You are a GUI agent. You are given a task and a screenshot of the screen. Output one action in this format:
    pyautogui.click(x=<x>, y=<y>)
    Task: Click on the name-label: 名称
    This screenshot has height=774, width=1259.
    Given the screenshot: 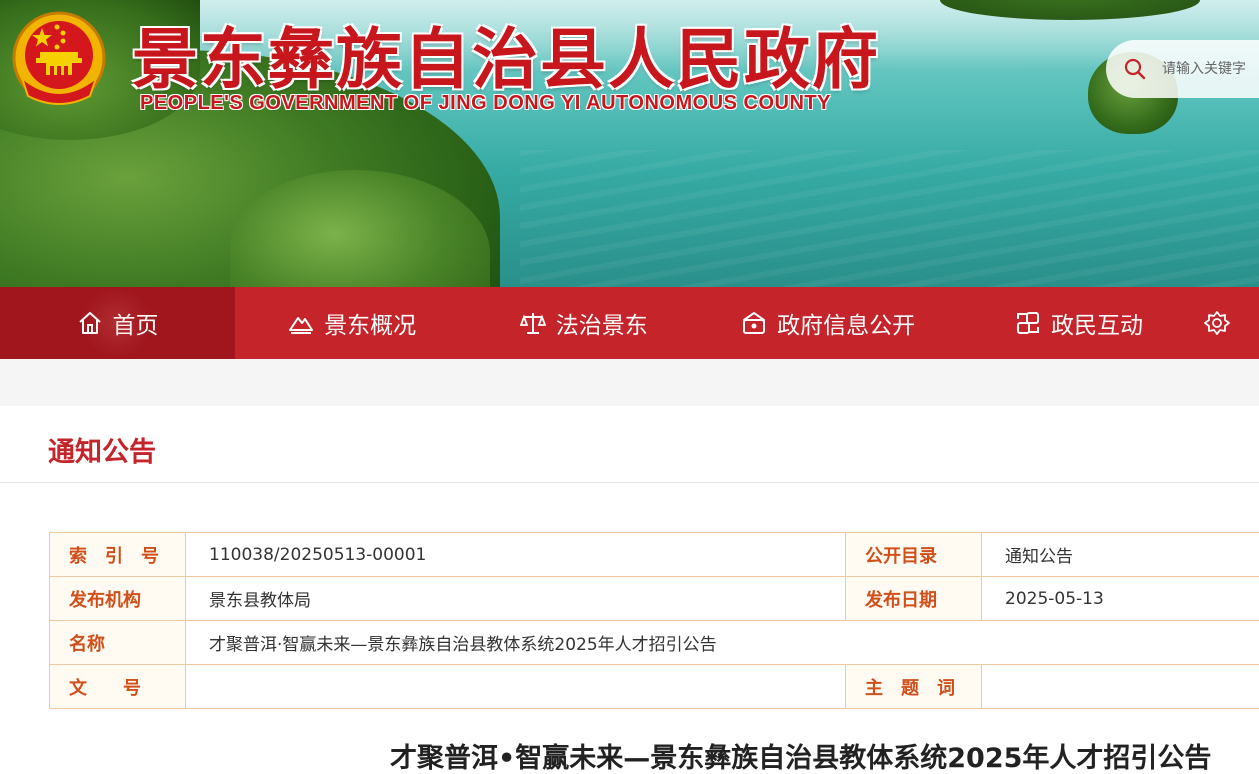 What is the action you would take?
    pyautogui.click(x=117, y=642)
    